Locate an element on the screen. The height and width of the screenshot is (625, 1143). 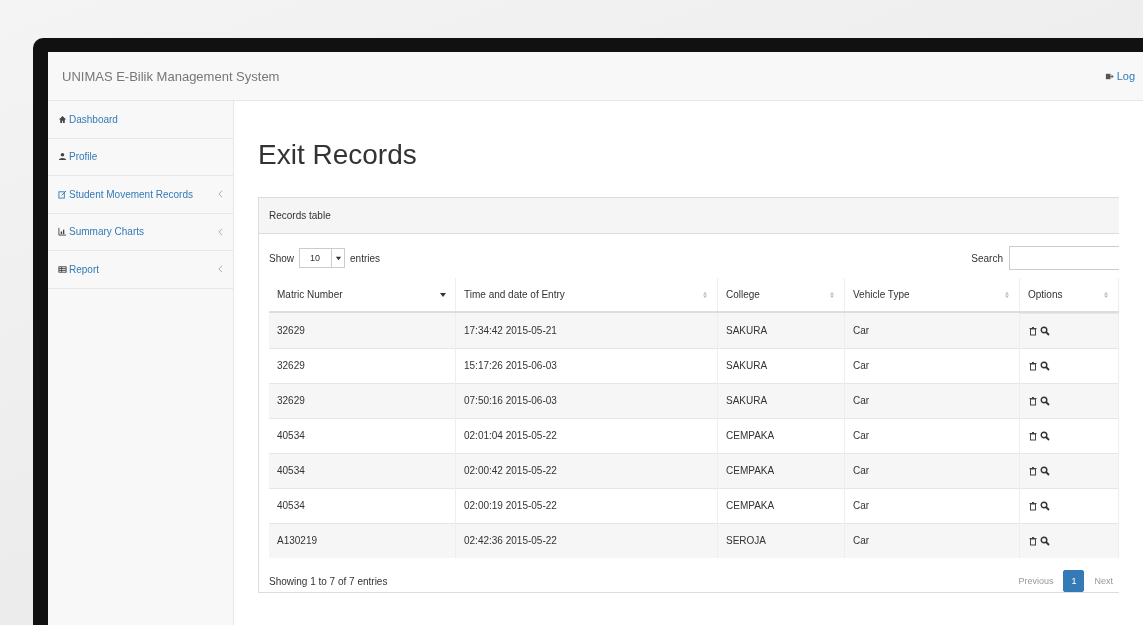
table-icon is located at coordinates (62, 269).